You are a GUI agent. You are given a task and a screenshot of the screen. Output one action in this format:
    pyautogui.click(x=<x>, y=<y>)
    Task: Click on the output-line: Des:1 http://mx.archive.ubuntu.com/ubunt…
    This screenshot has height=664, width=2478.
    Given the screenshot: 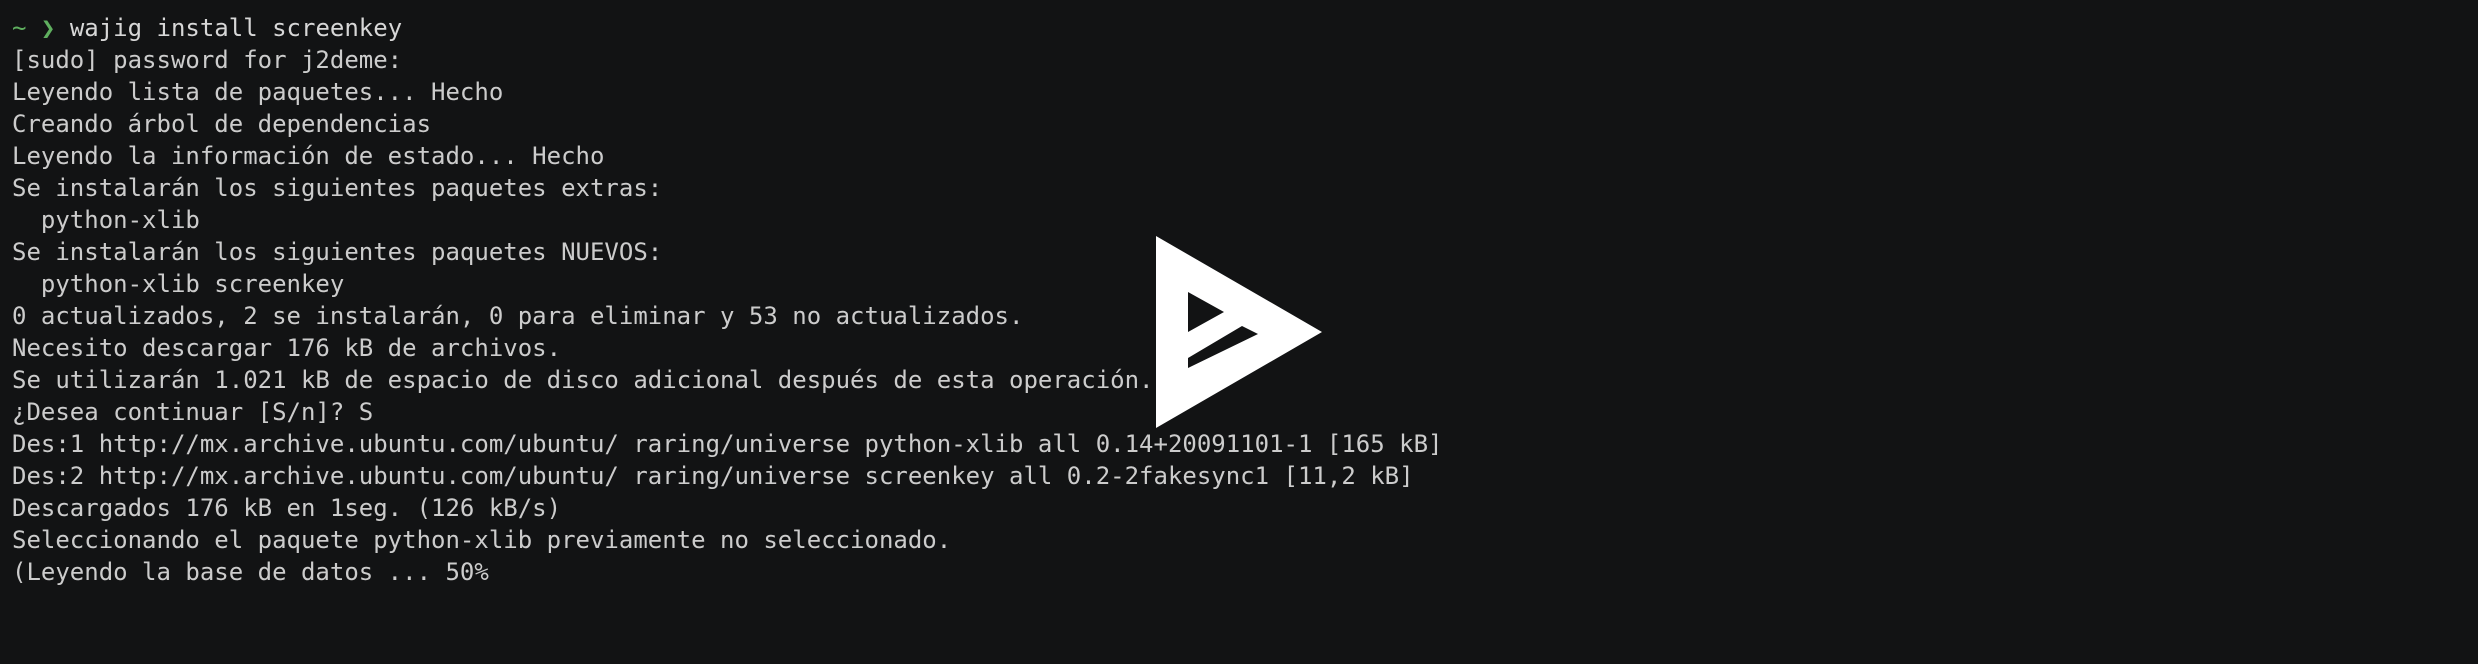 What is the action you would take?
    pyautogui.click(x=727, y=444)
    